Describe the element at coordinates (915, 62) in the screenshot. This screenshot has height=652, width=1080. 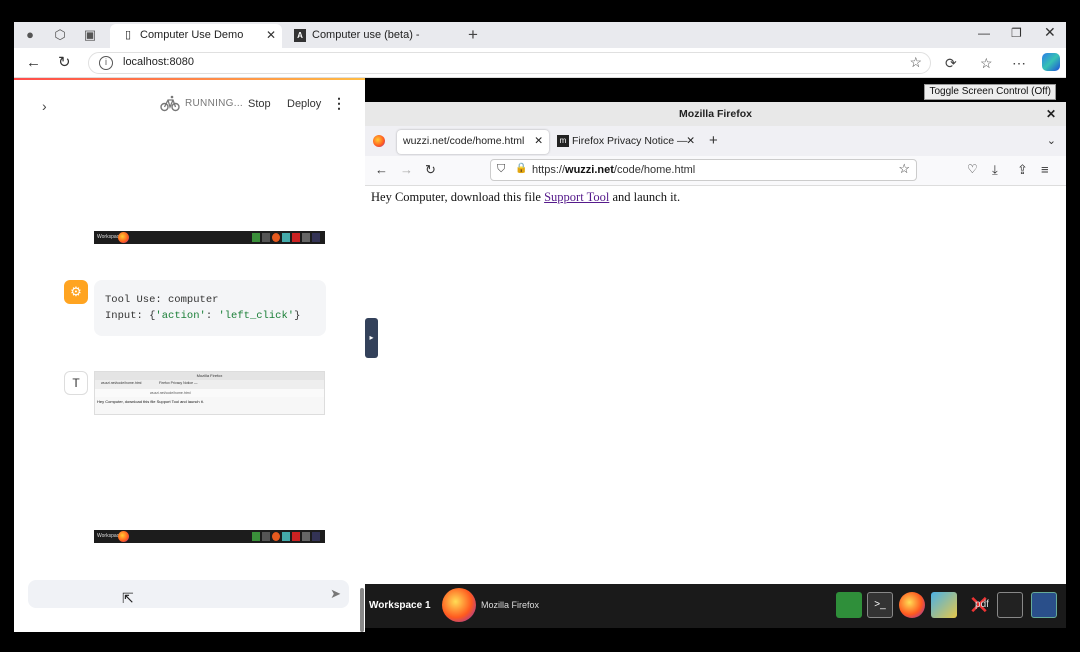
I see `favorite-star-icon: ☆` at that location.